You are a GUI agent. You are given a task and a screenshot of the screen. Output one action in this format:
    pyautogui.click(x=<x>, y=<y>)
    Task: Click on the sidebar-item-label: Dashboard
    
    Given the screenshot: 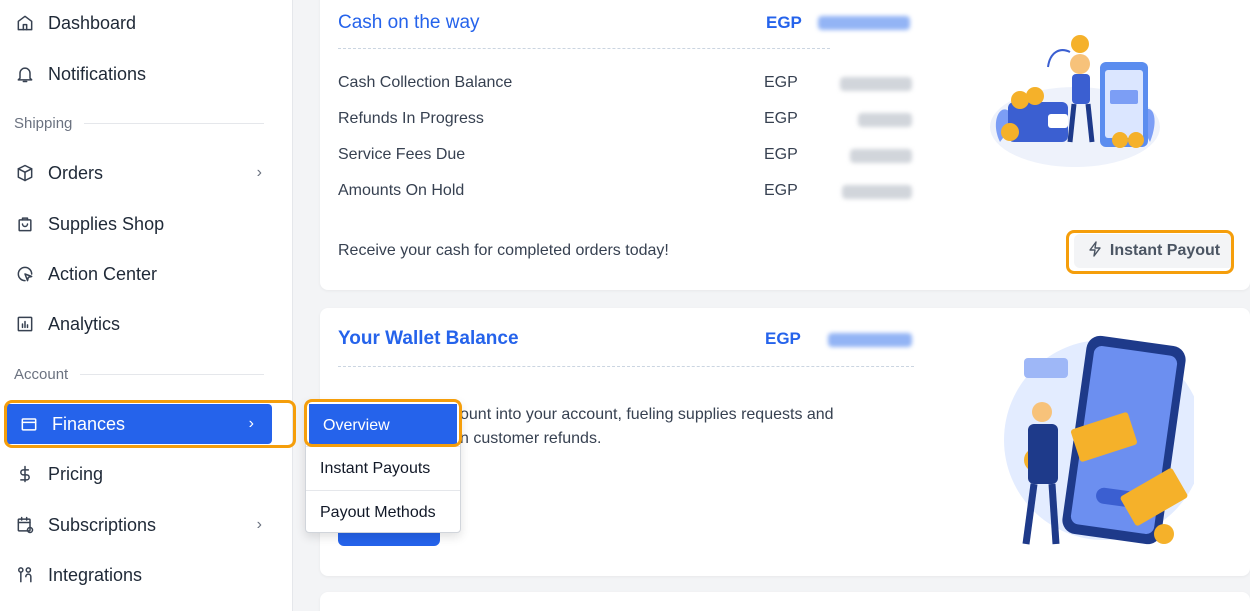 What is the action you would take?
    pyautogui.click(x=92, y=22)
    